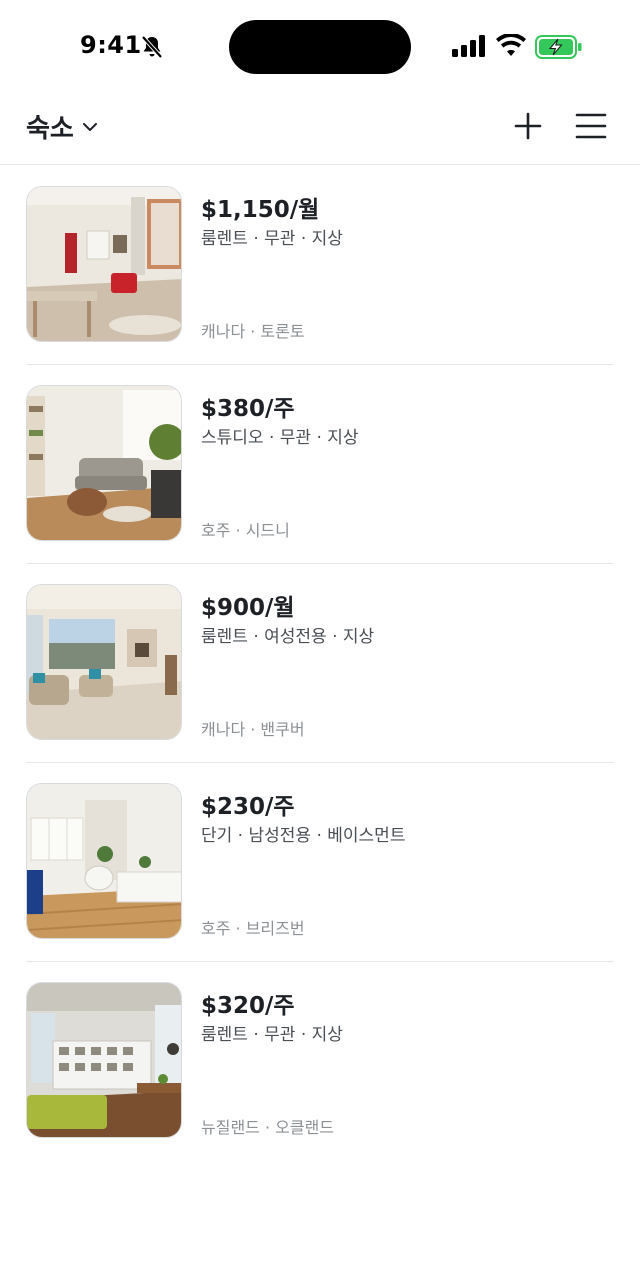 The width and height of the screenshot is (640, 1265). I want to click on listing-price: $900/월, so click(248, 608).